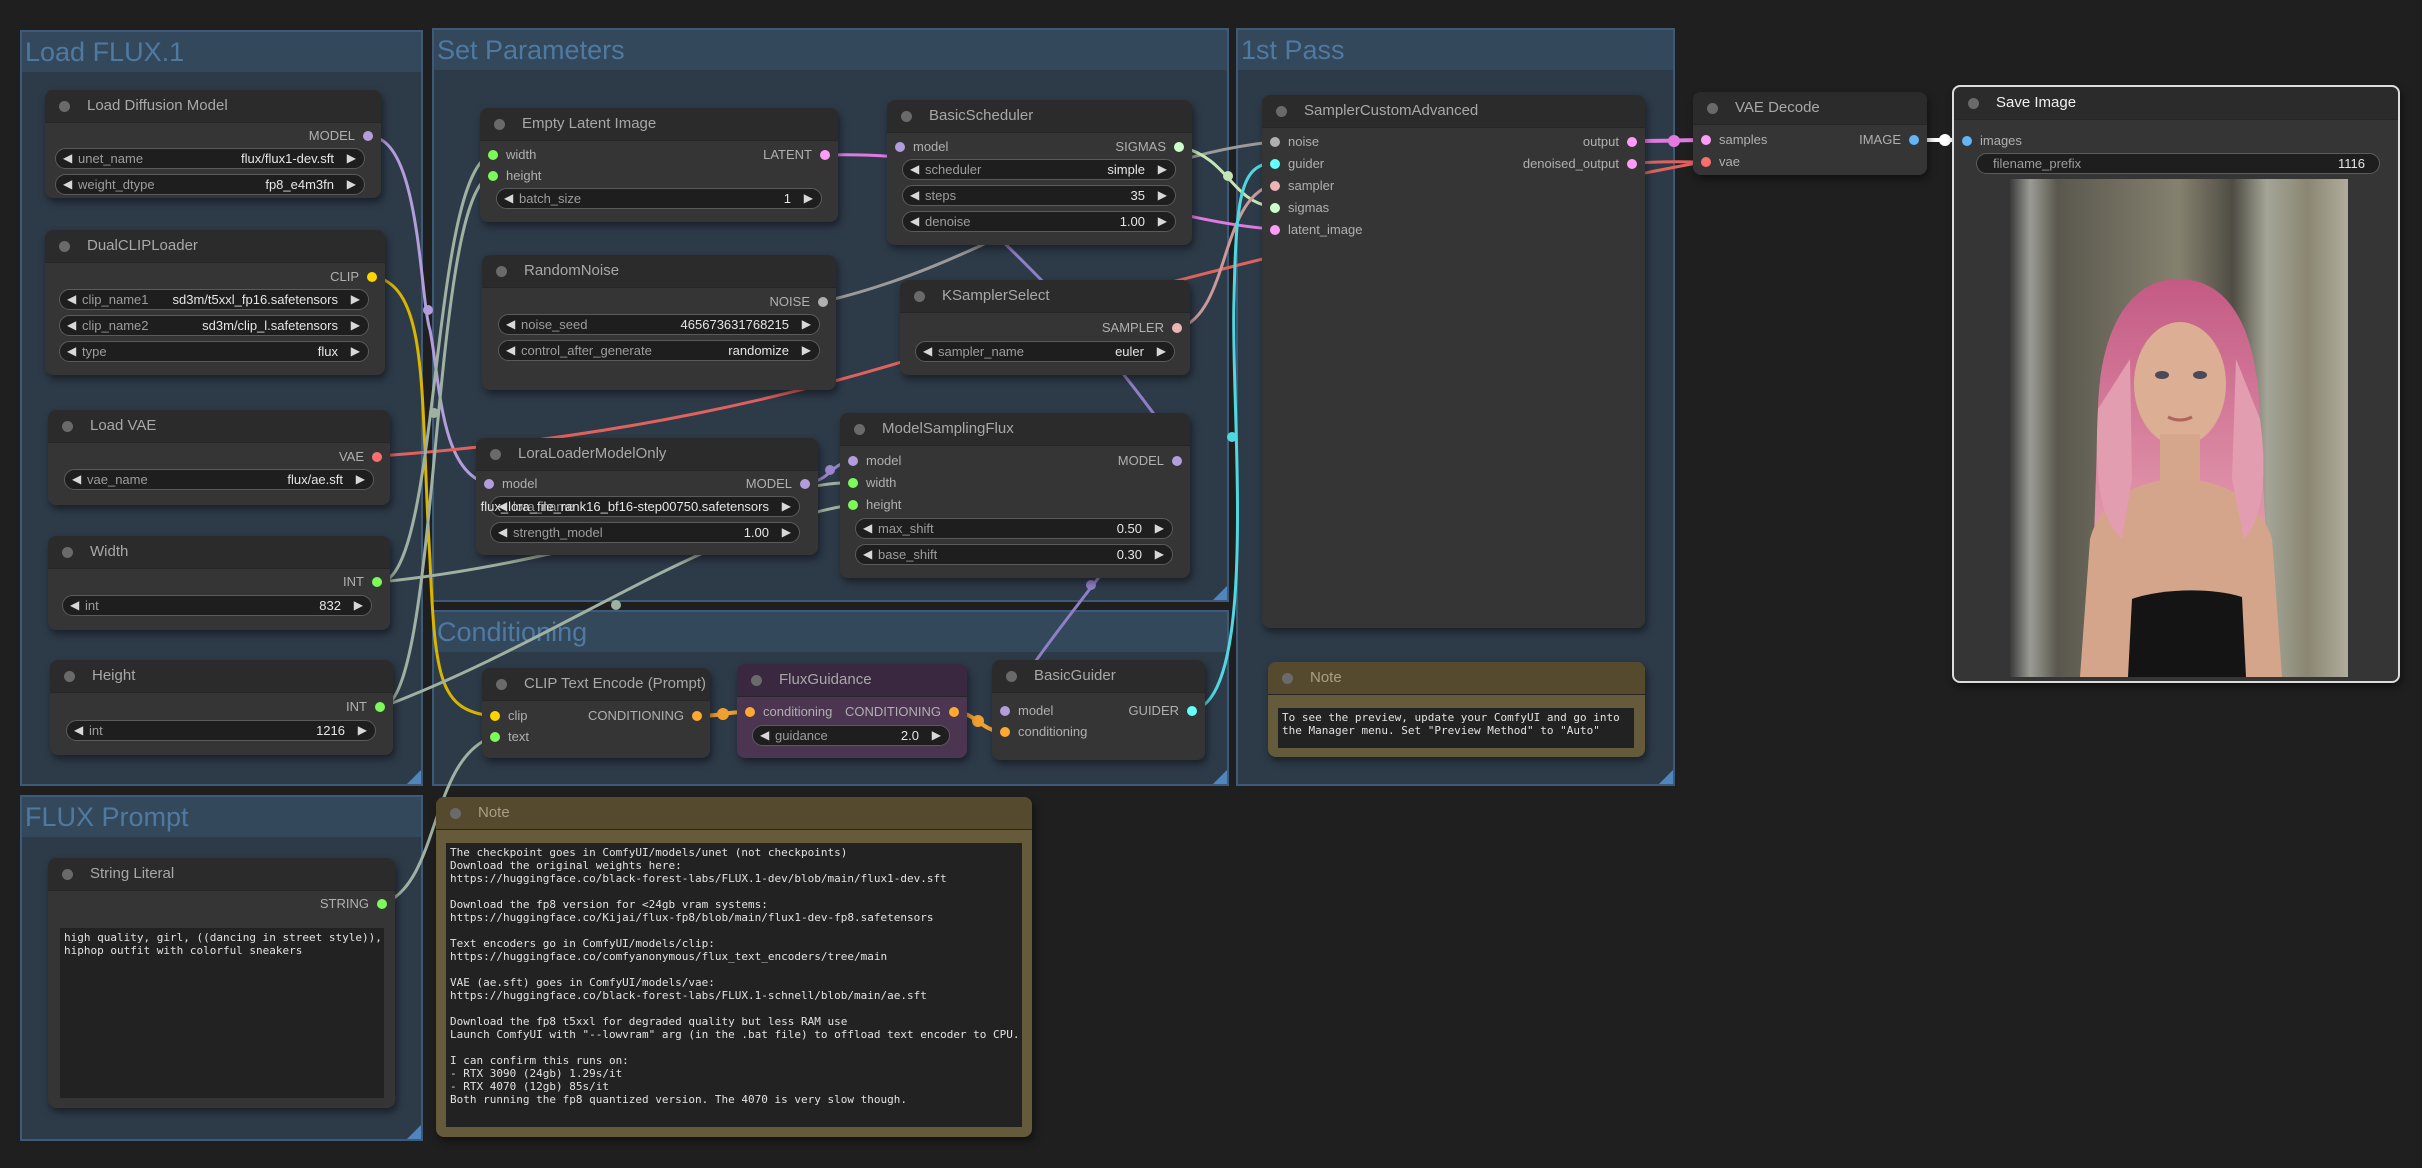  I want to click on node-title: Width, so click(219, 552).